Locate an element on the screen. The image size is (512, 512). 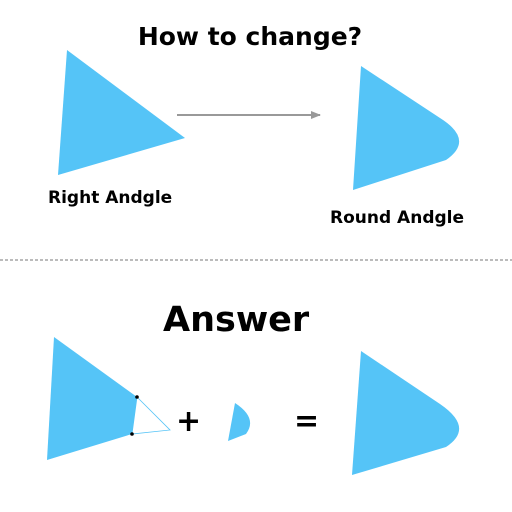
equals-symbol: = is located at coordinates (307, 421).